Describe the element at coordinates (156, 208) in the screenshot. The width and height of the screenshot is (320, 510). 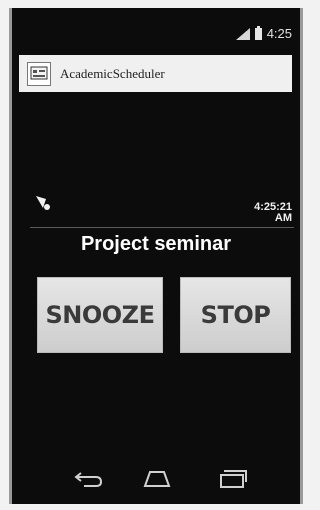
I see `alarm-row: 4:25:21 AM` at that location.